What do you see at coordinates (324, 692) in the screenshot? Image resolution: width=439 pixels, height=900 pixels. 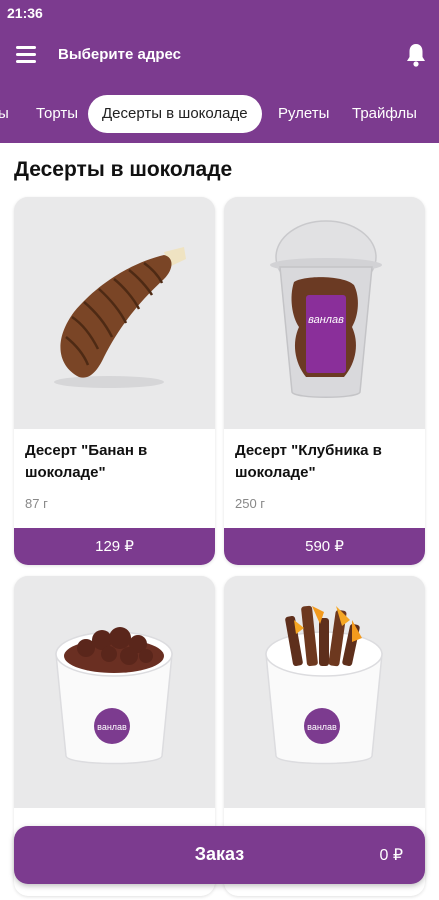 I see `orange-cup-photo: ванлав` at bounding box center [324, 692].